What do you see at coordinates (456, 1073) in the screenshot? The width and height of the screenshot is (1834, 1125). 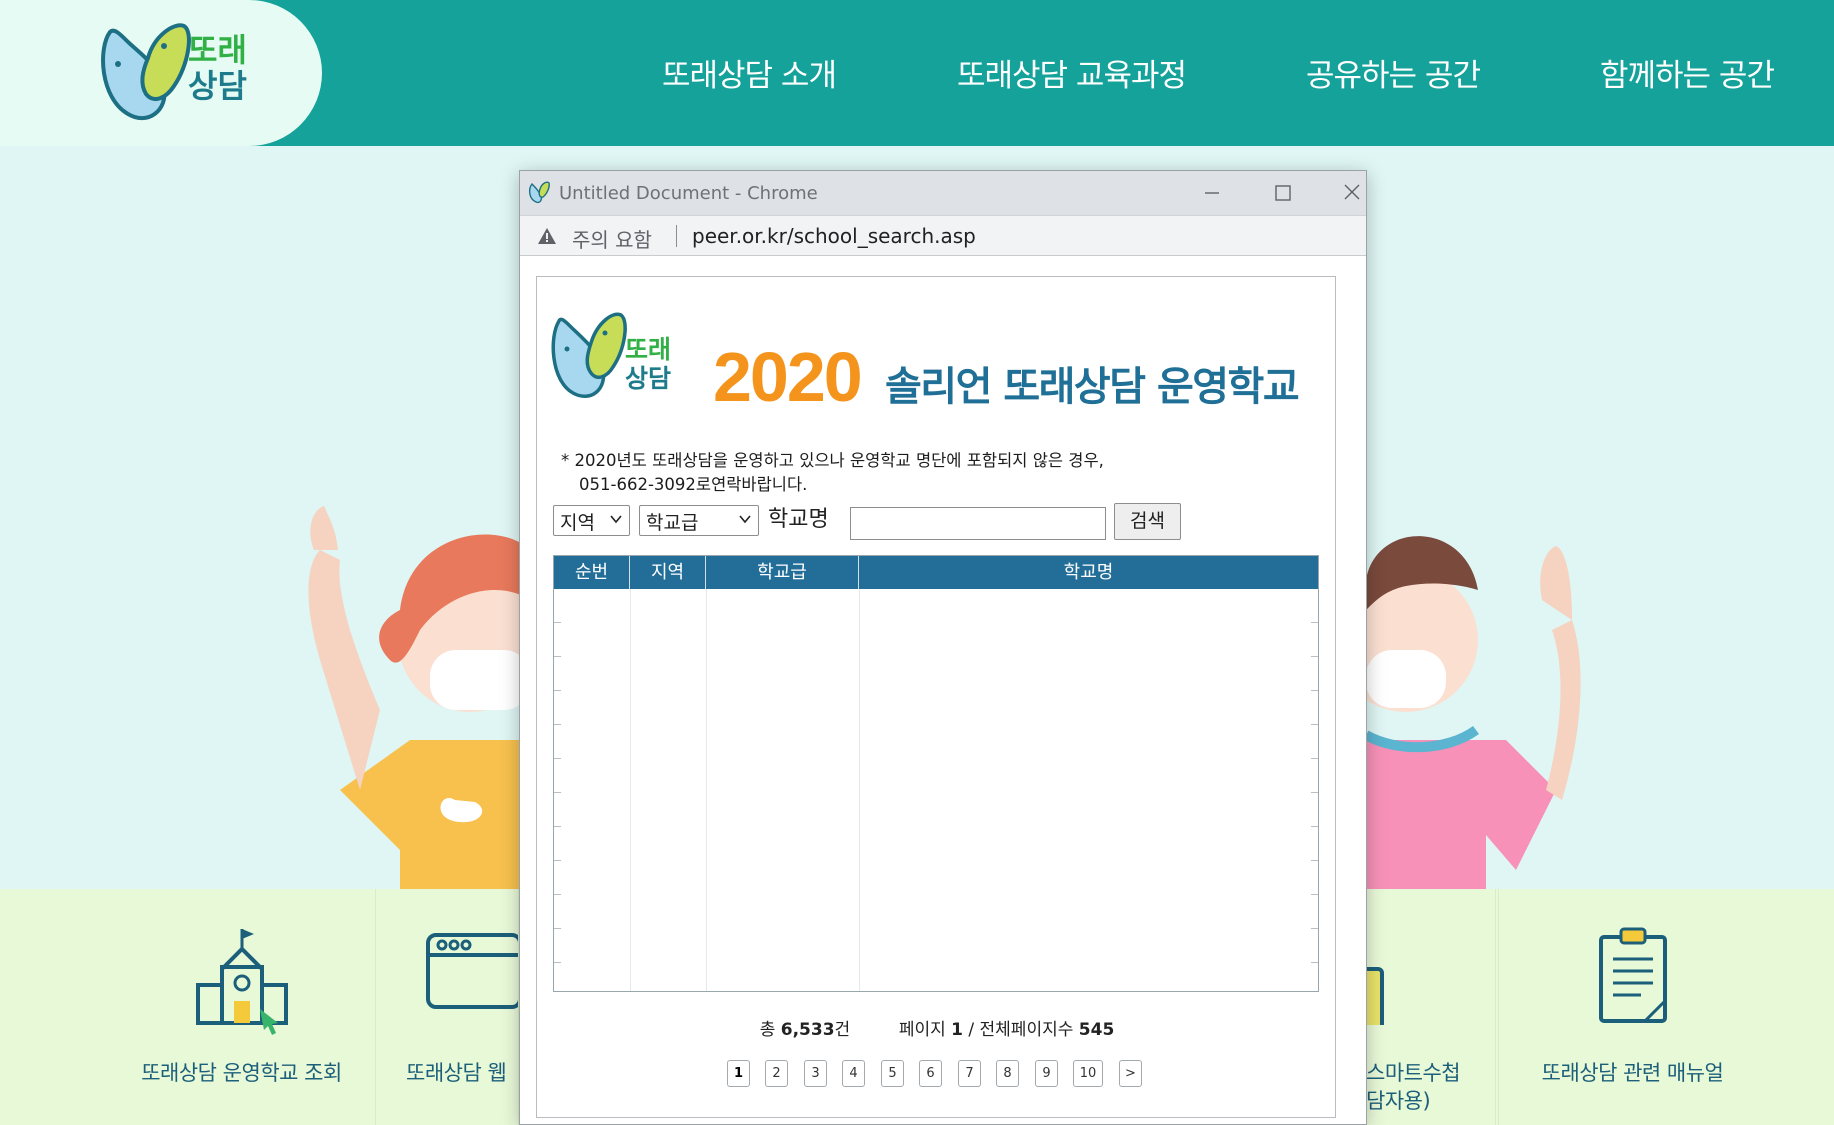 I see `quick-link-label: 또래상담 웹` at bounding box center [456, 1073].